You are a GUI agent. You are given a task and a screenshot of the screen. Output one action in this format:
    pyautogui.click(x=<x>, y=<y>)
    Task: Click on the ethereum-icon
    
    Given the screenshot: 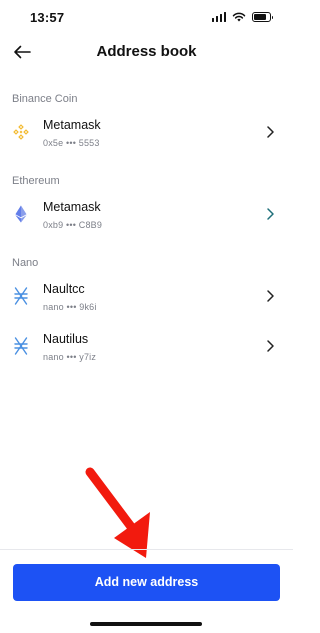 What is the action you would take?
    pyautogui.click(x=21, y=214)
    